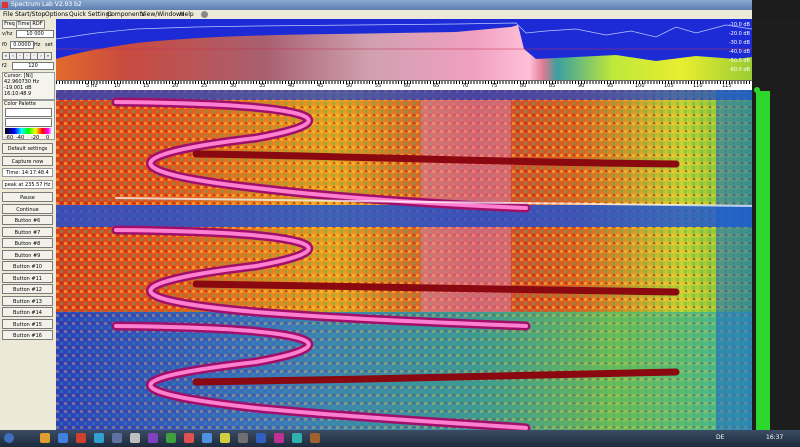  What do you see at coordinates (27, 324) in the screenshot?
I see `custom-button-15: Button #15` at bounding box center [27, 324].